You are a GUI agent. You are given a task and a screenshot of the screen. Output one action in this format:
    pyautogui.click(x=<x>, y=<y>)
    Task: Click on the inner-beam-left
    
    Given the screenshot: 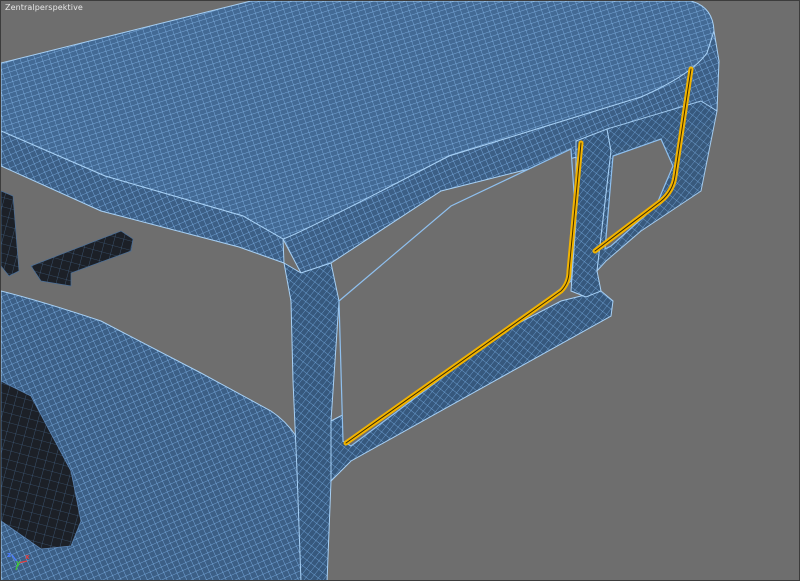 What is the action you would take?
    pyautogui.click(x=82, y=258)
    